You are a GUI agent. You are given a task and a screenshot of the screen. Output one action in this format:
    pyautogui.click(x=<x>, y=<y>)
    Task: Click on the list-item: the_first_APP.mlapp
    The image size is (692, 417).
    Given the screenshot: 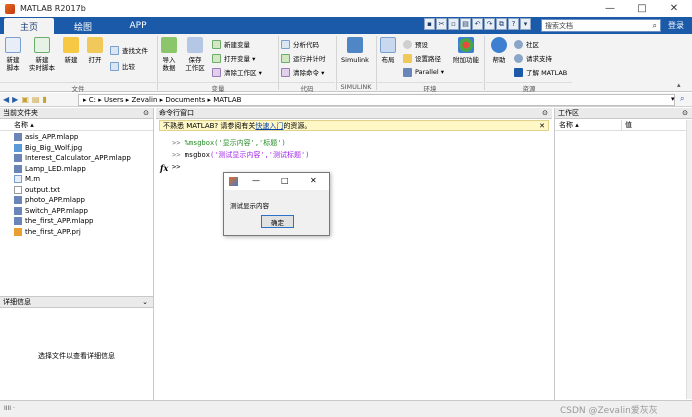 What is the action you would take?
    pyautogui.click(x=76, y=221)
    